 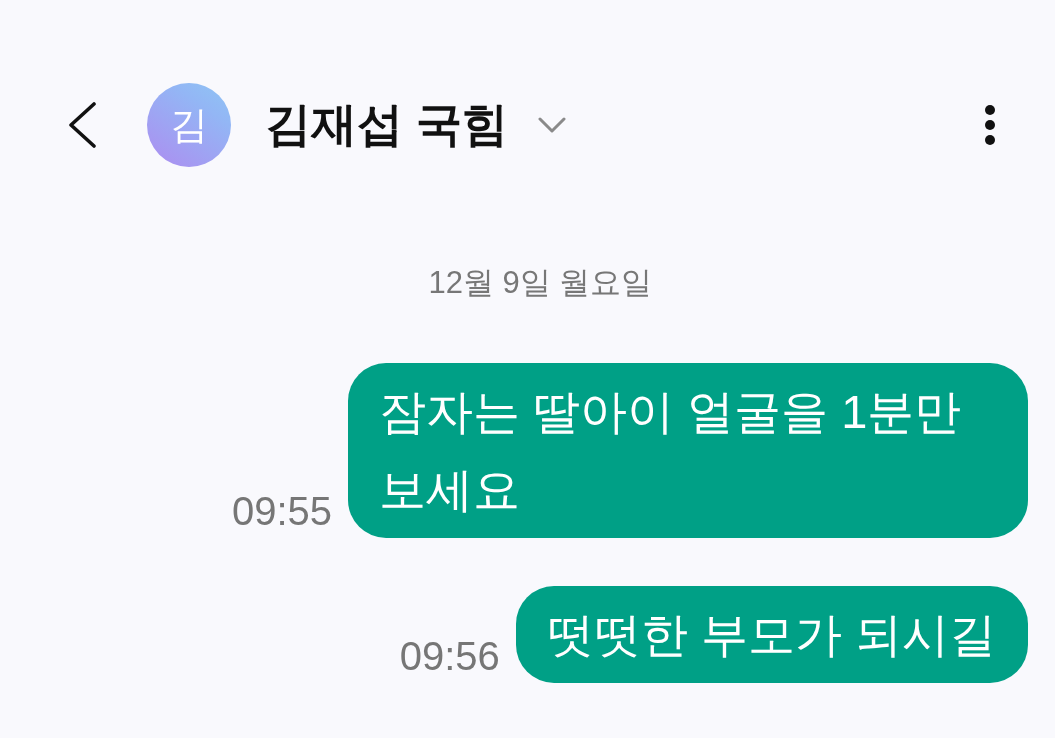 I want to click on date-label: 12월 9일 월요일, so click(x=540, y=282).